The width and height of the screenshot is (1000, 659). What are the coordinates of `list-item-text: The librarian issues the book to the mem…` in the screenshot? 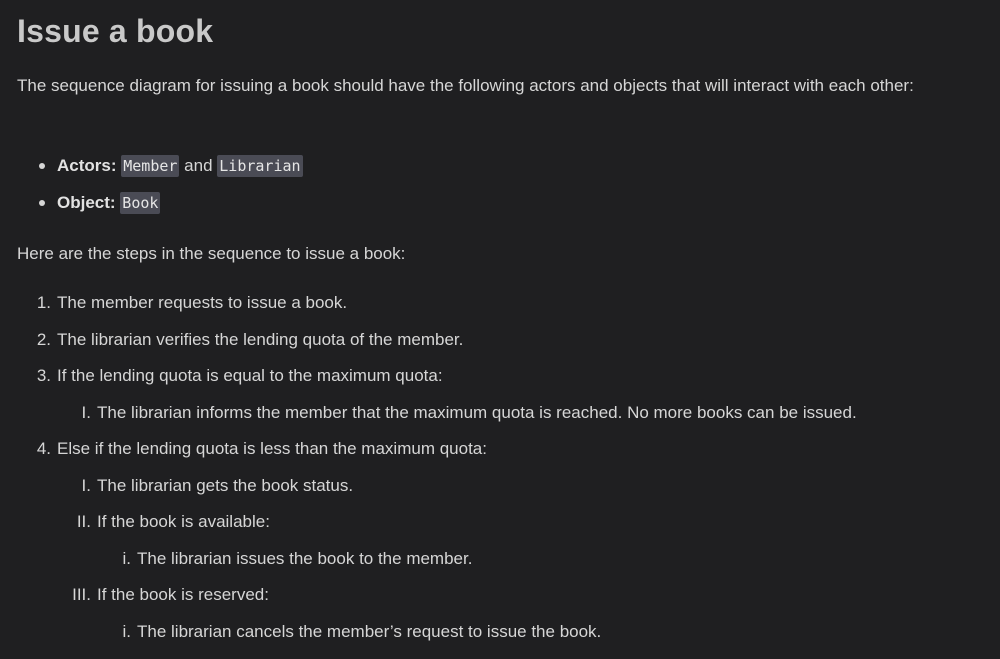 It's located at (305, 558).